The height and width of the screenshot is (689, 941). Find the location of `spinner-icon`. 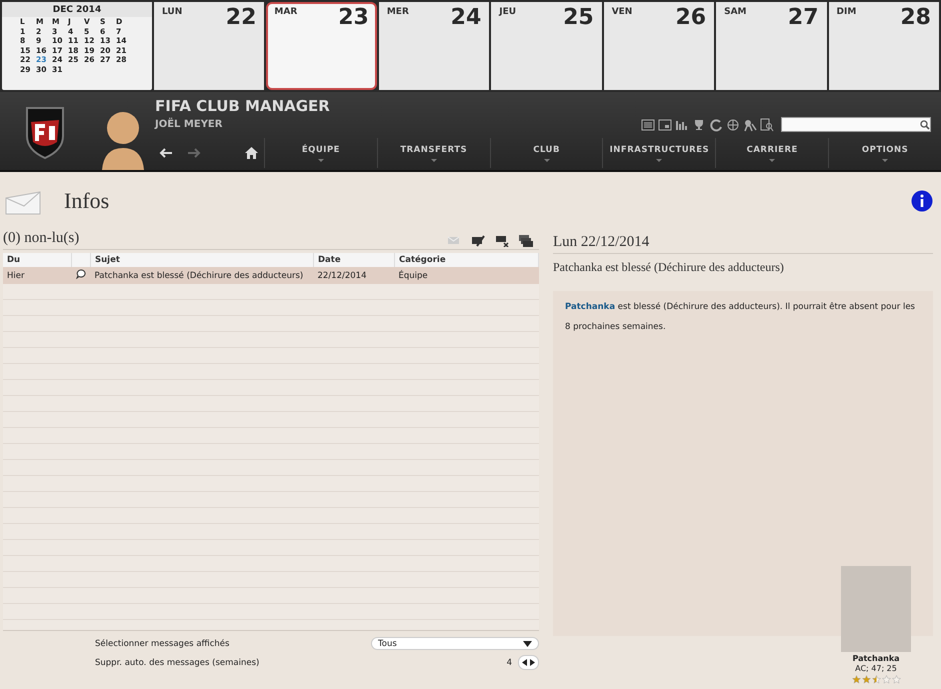

spinner-icon is located at coordinates (716, 125).